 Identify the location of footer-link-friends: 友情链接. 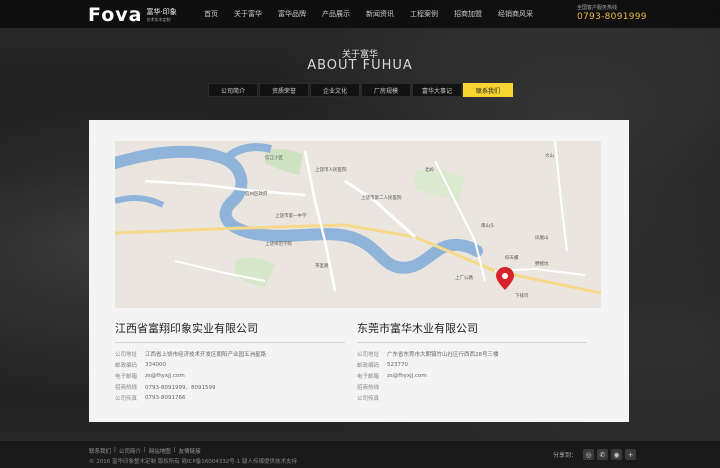
(190, 451).